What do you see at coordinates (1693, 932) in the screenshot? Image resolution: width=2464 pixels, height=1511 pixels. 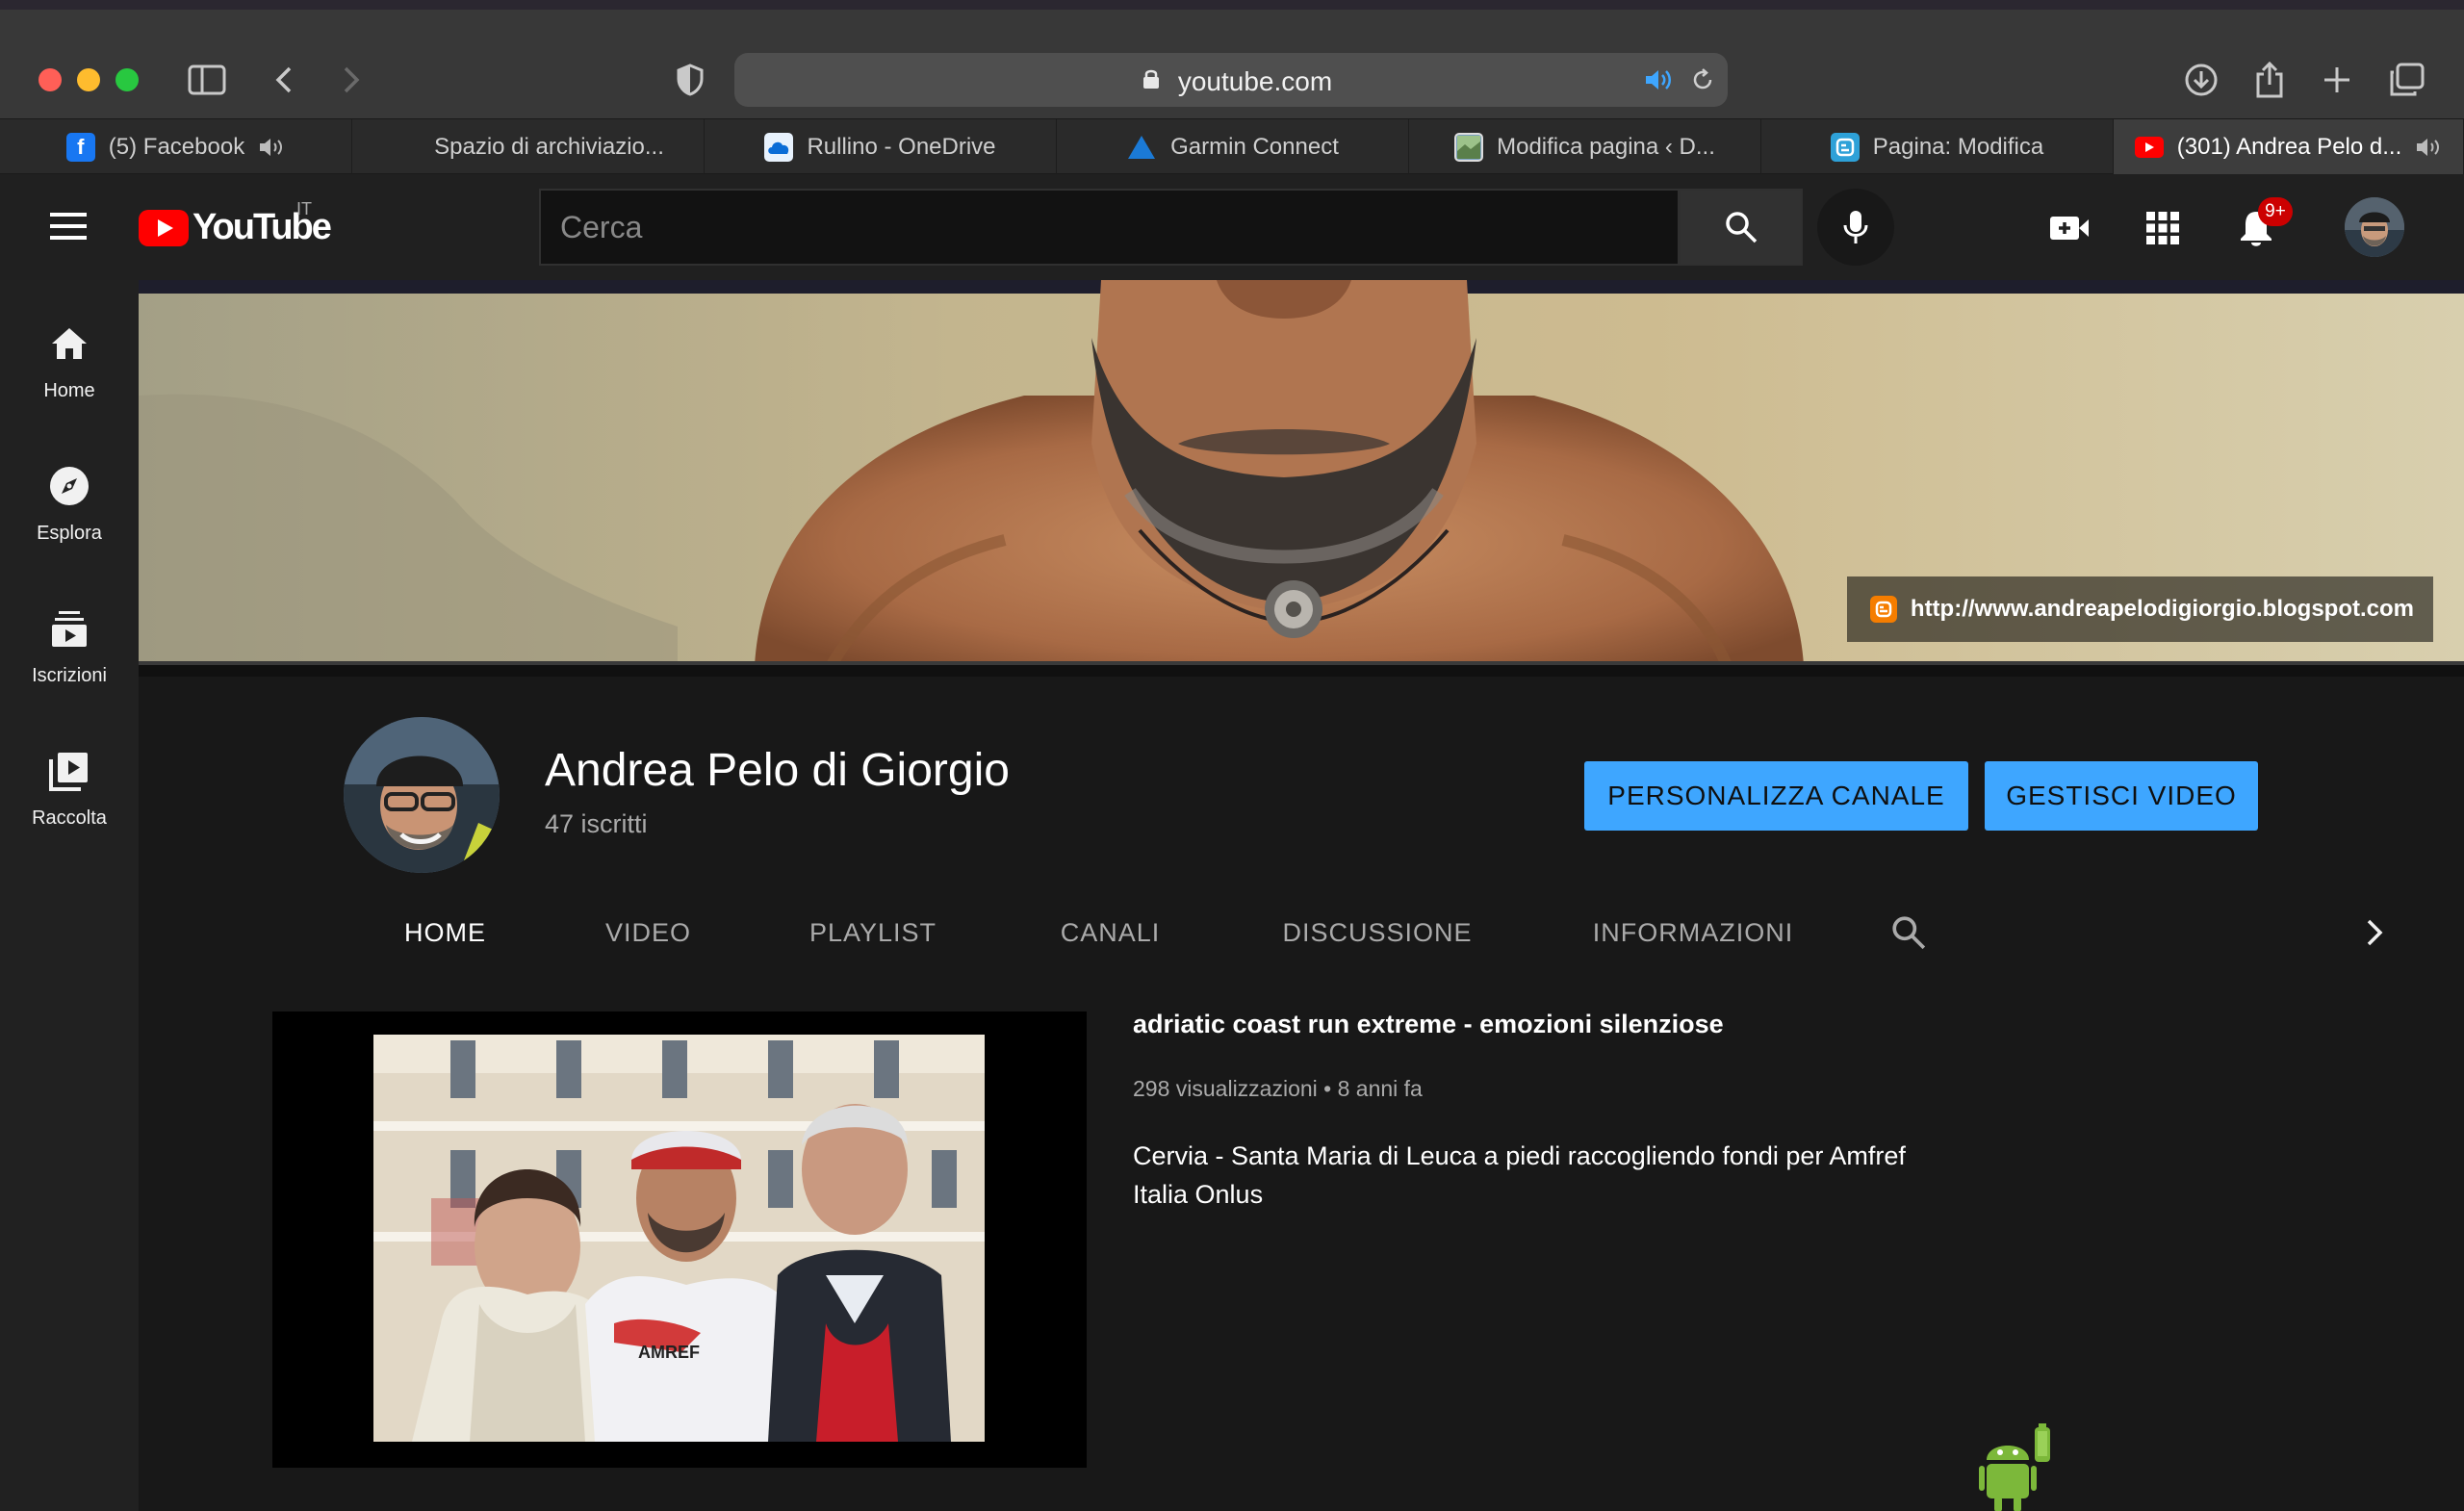 I see `tab-about: INFORMAZIONI` at bounding box center [1693, 932].